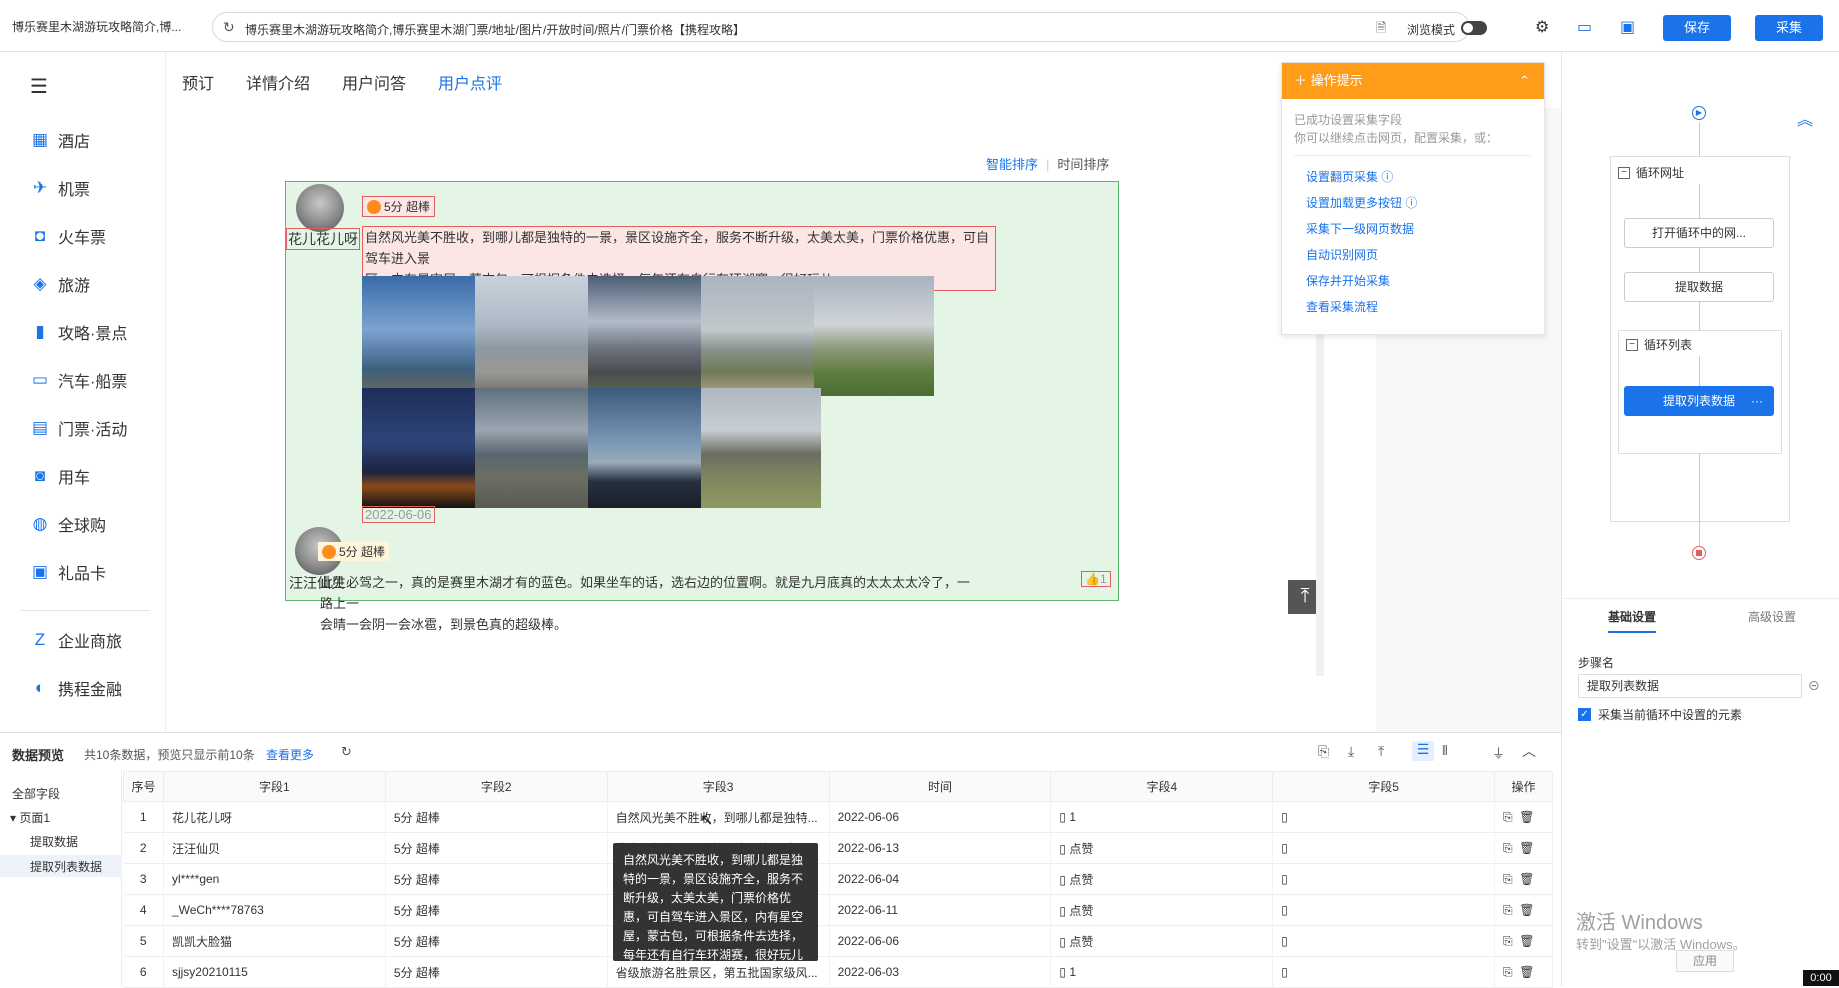 This screenshot has width=1839, height=988. I want to click on chevron-up-icon: ⌃, so click(1524, 81).